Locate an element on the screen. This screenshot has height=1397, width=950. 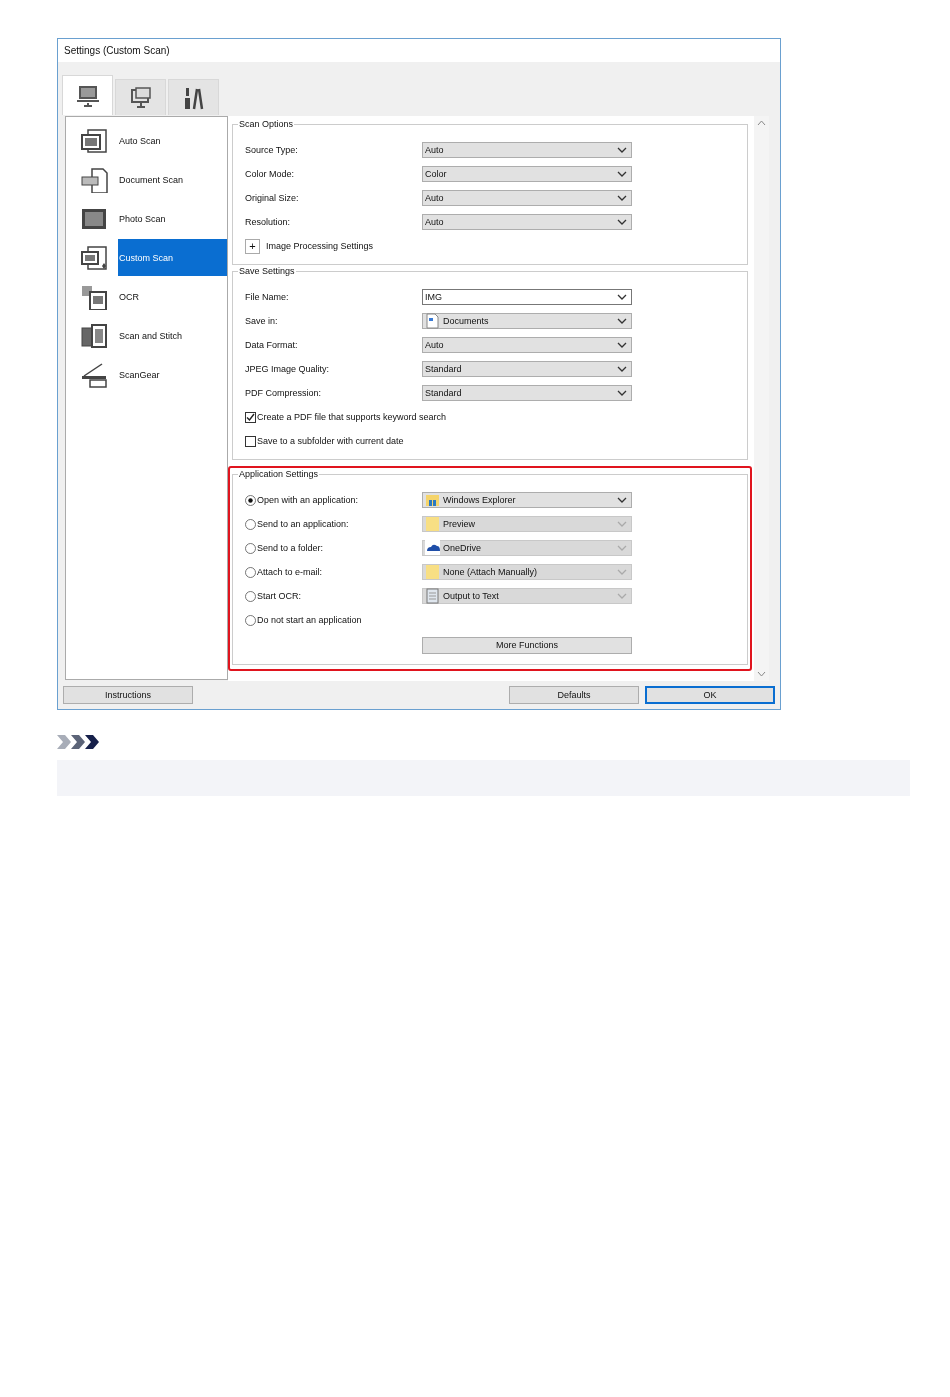
group-title: Save Settings is located at coordinates (267, 271).